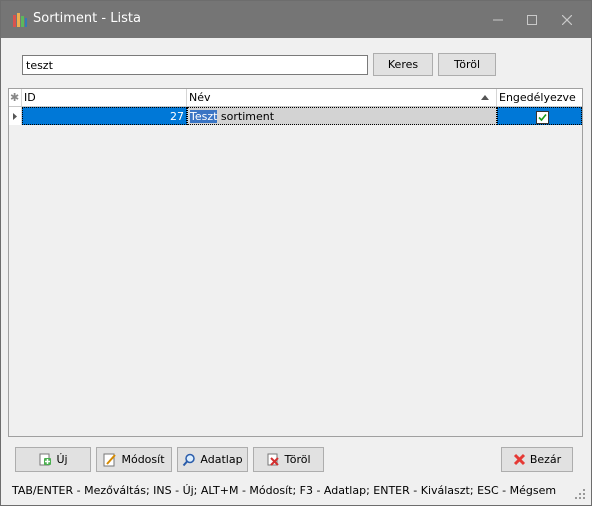 Image resolution: width=592 pixels, height=506 pixels. I want to click on row-indicator, so click(15, 116).